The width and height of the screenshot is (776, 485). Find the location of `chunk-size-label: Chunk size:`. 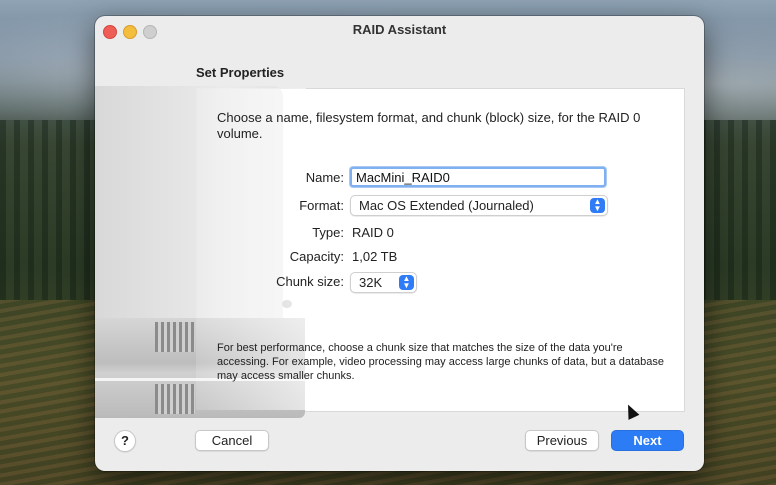

chunk-size-label: Chunk size: is located at coordinates (310, 281).